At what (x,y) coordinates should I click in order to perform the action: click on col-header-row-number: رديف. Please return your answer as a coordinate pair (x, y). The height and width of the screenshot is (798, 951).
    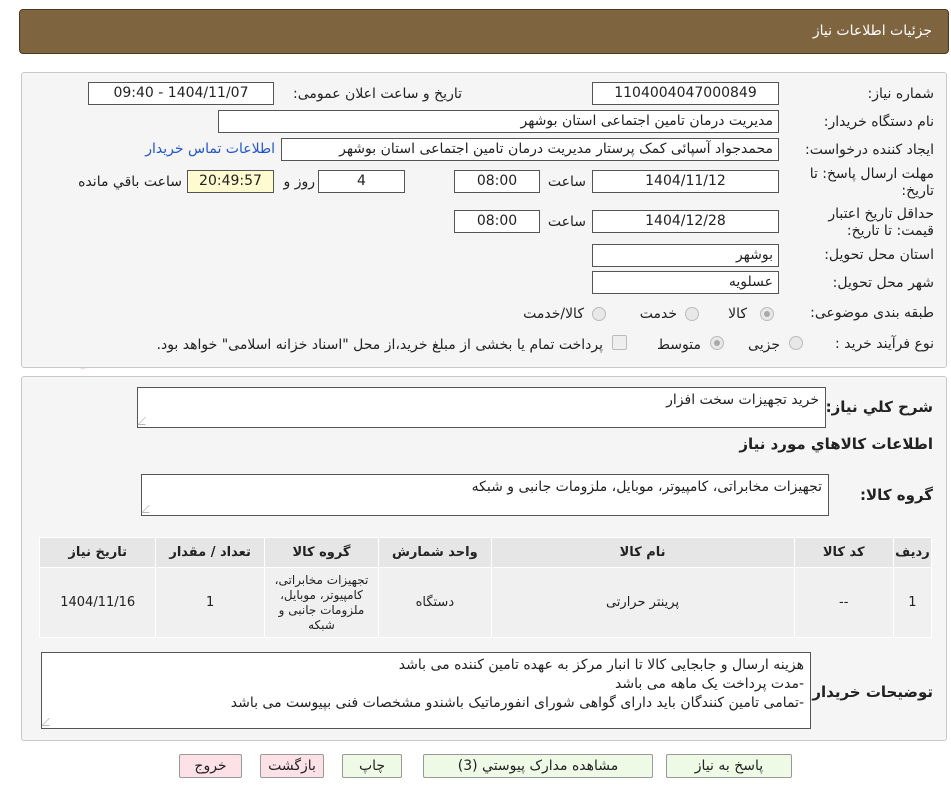
    Looking at the image, I should click on (912, 552).